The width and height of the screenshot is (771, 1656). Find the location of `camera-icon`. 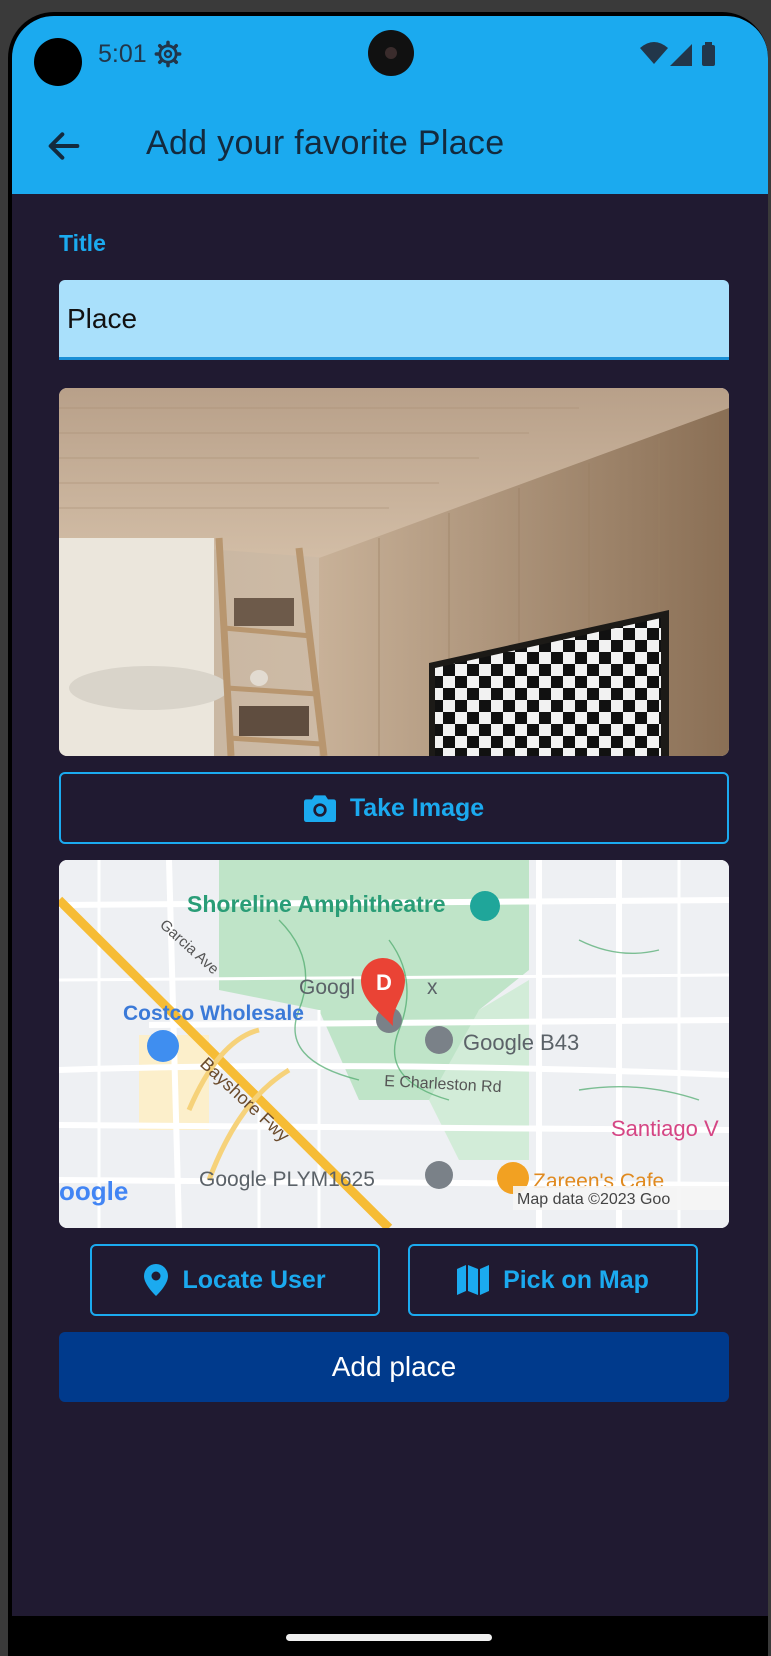

camera-icon is located at coordinates (319, 808).